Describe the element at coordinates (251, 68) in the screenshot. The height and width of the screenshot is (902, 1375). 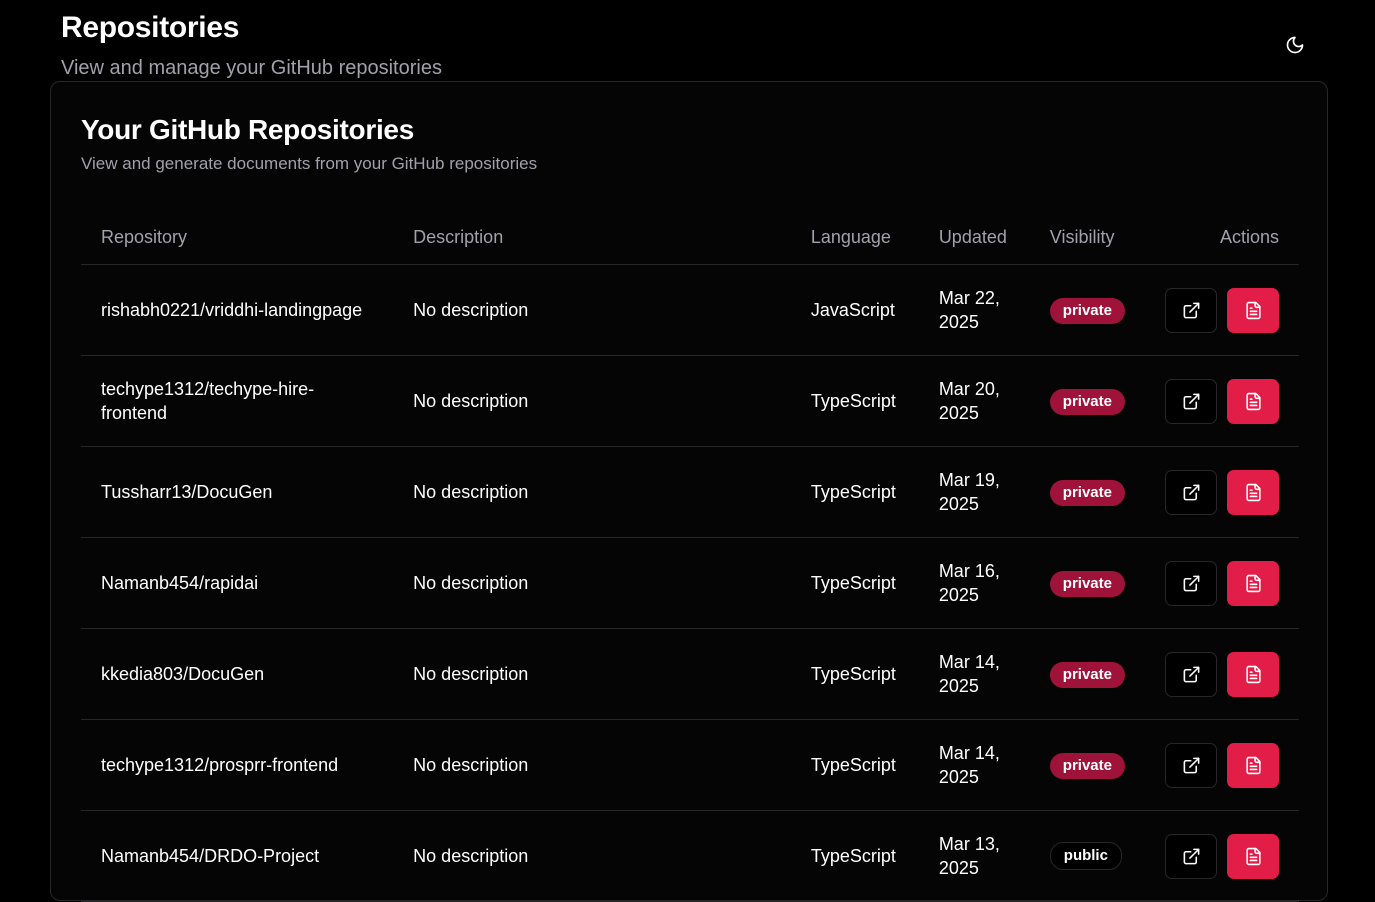
I see `page-subtitle: View and manage your GitHub repositories` at that location.